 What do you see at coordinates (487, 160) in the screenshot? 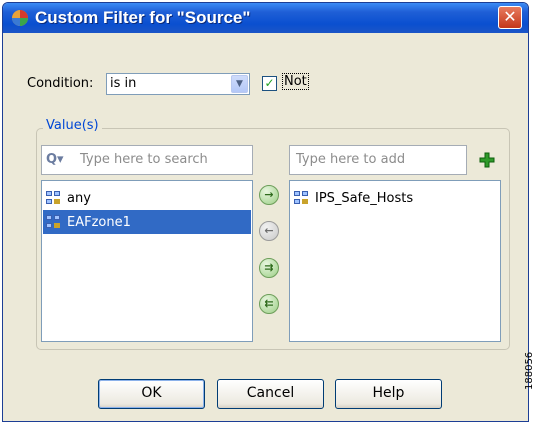
I see `add-icon` at bounding box center [487, 160].